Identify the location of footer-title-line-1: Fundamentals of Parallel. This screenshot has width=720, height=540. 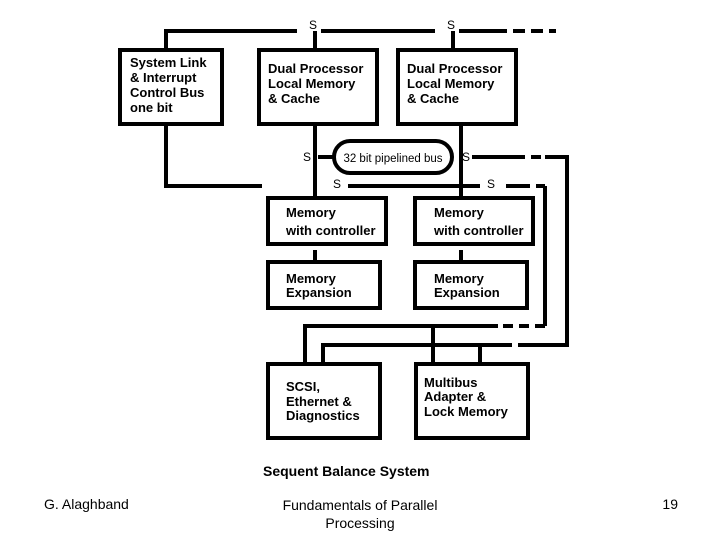
(360, 505).